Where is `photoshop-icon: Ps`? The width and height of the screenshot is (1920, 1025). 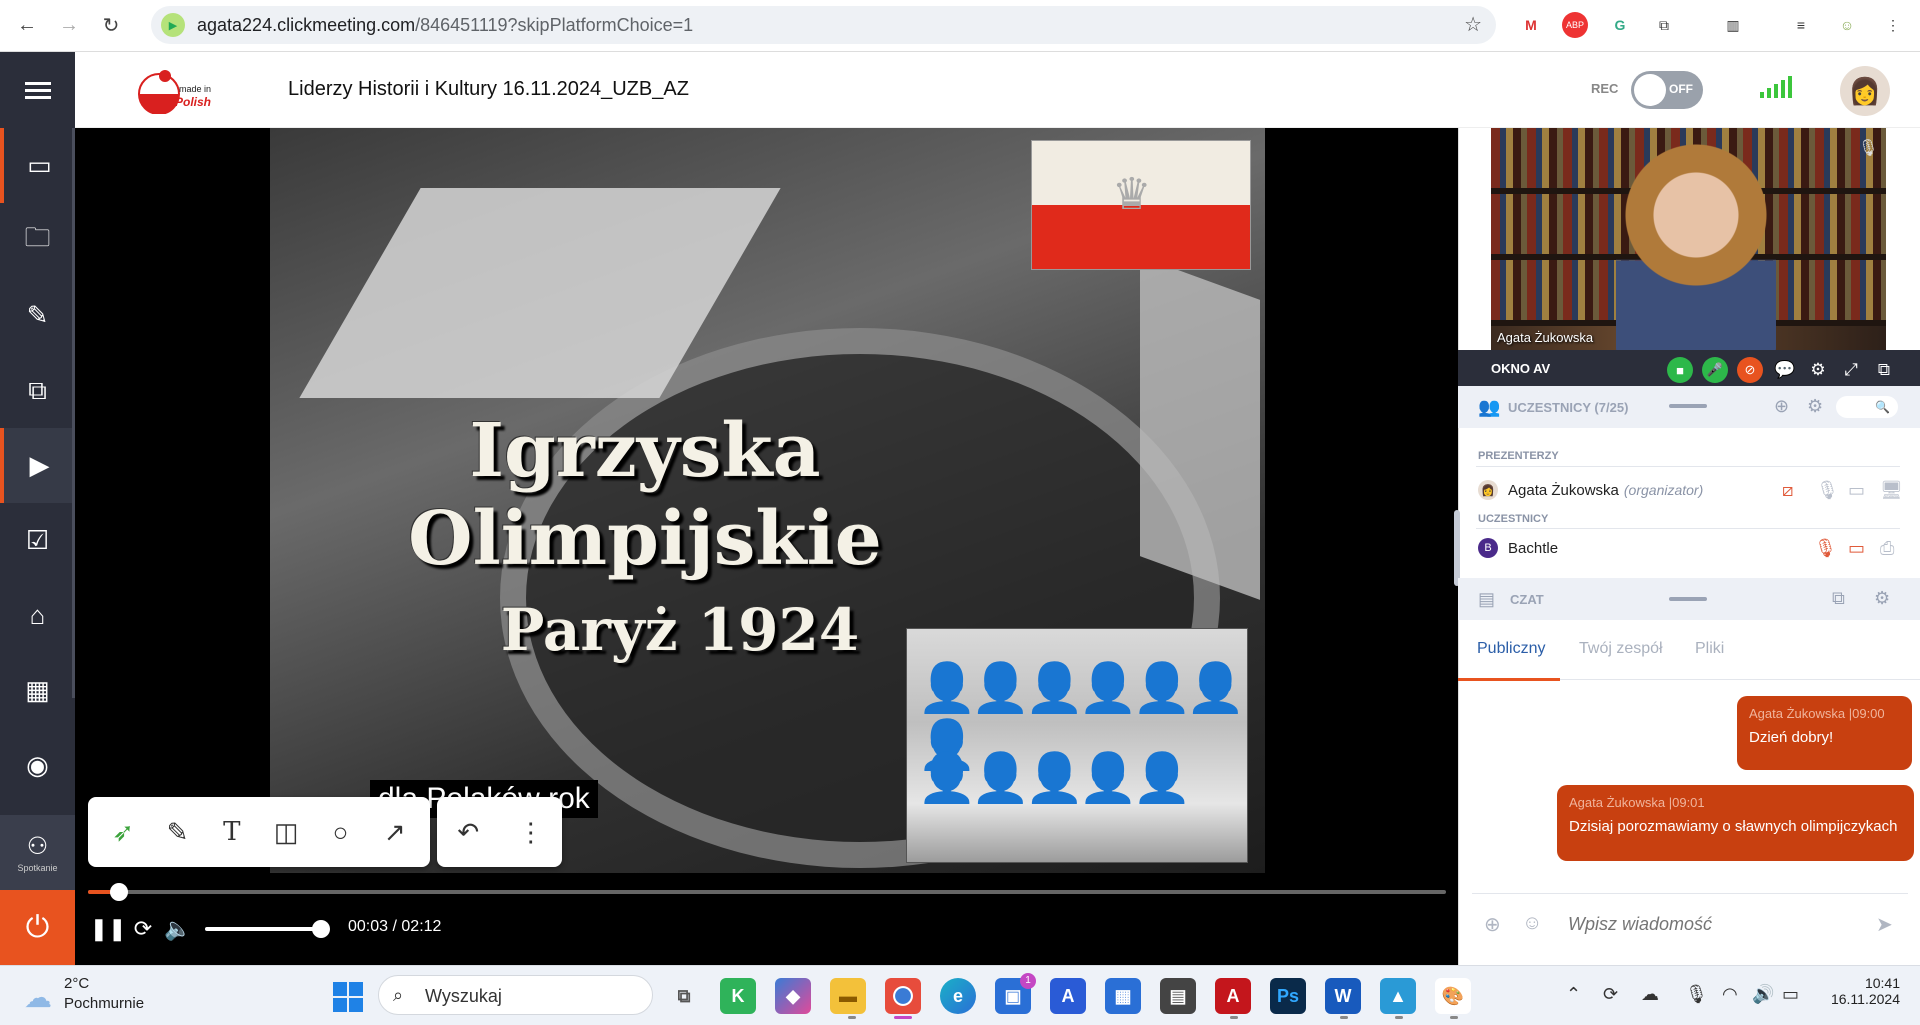 photoshop-icon: Ps is located at coordinates (1288, 996).